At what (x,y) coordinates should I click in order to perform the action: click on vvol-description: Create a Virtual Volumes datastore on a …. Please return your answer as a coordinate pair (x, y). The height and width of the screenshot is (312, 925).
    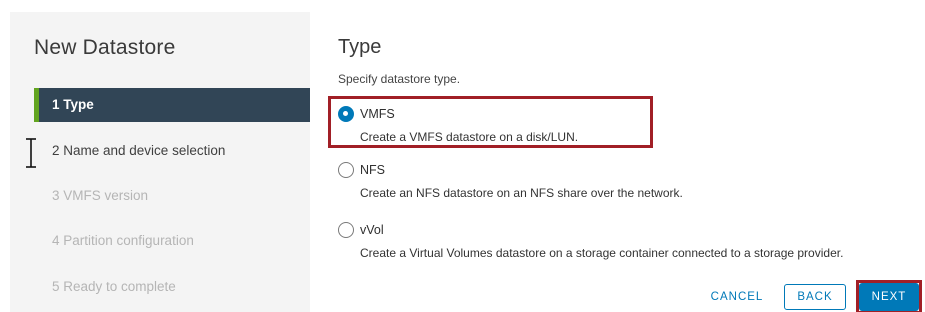
    Looking at the image, I should click on (602, 253).